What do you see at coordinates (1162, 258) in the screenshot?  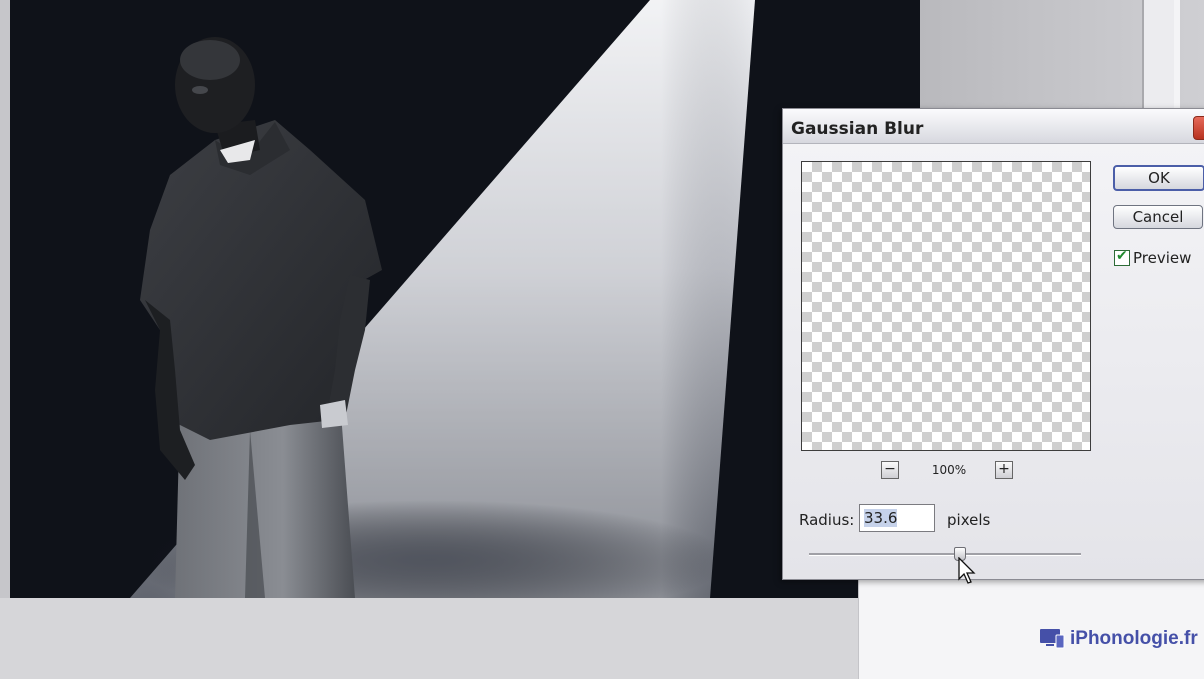 I see `preview-label: Preview` at bounding box center [1162, 258].